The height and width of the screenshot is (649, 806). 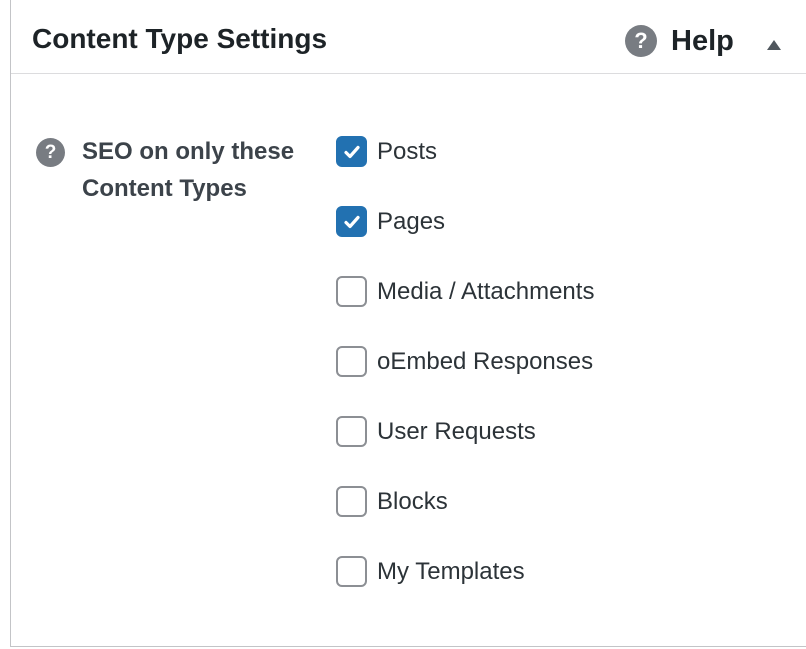 What do you see at coordinates (465, 241) in the screenshot?
I see `content-type-option-pages: Pages` at bounding box center [465, 241].